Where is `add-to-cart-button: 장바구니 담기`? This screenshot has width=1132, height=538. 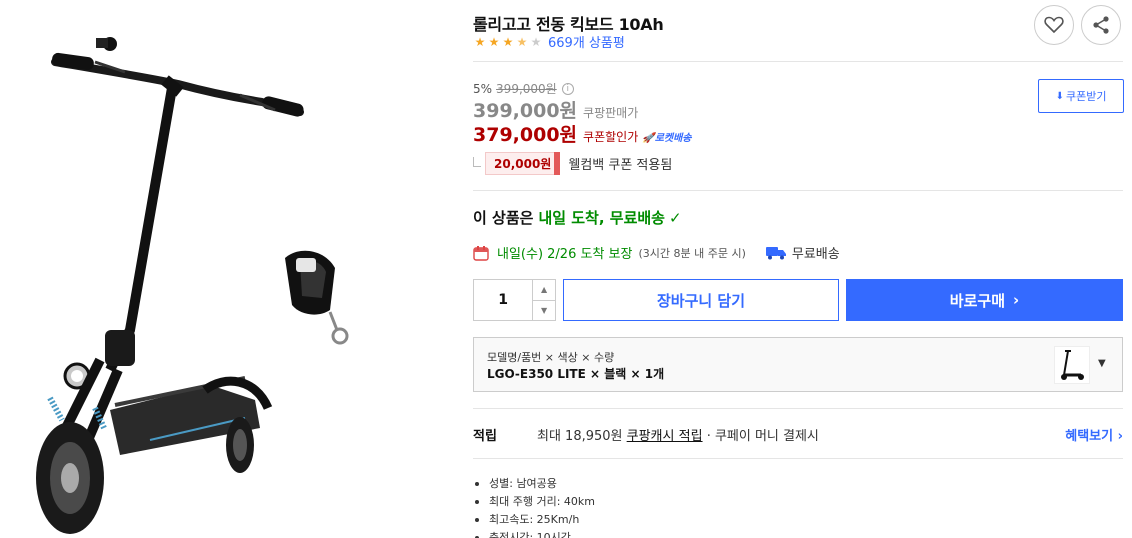
add-to-cart-button: 장바구니 담기 is located at coordinates (701, 300).